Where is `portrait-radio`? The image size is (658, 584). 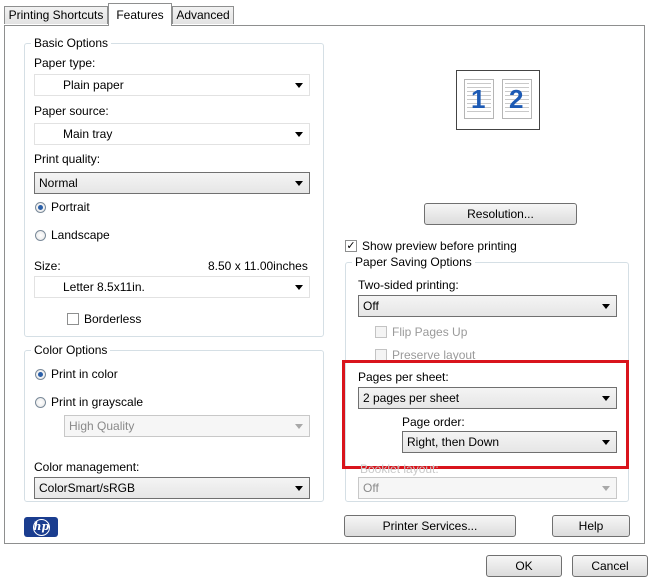 portrait-radio is located at coordinates (40, 207).